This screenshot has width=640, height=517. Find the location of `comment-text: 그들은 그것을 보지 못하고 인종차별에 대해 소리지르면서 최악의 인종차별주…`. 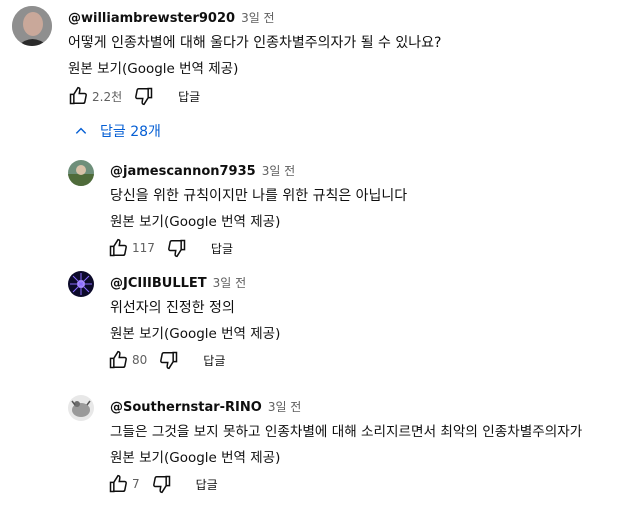

comment-text: 그들은 그것을 보지 못하고 인종차별에 대해 소리지르면서 최악의 인종차별주… is located at coordinates (346, 432).